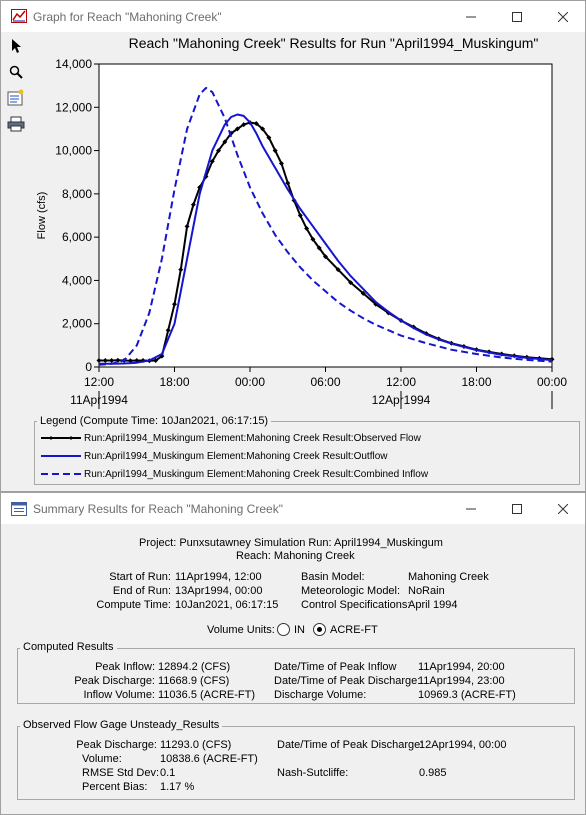  What do you see at coordinates (219, 591) in the screenshot?
I see `end-of-run-value: 13Apr1994, 00:00` at bounding box center [219, 591].